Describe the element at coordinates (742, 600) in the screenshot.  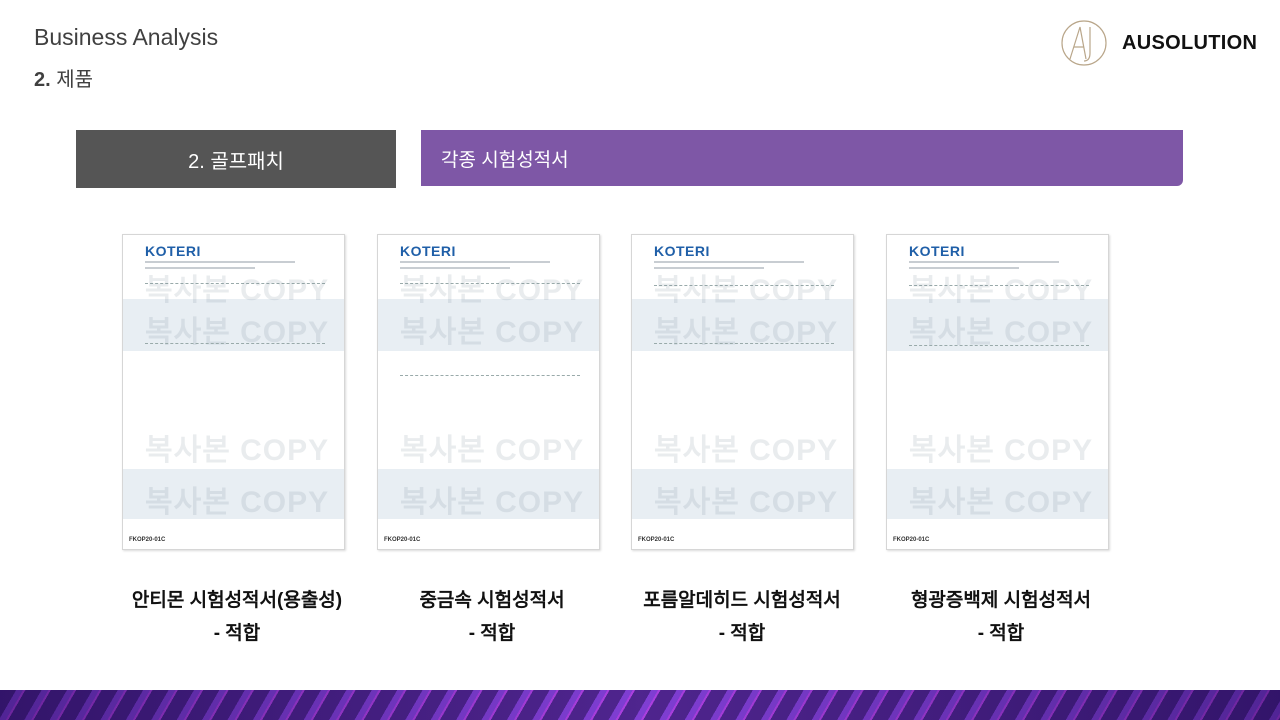
I see `caption-title: 포름알데히드 시험성적서` at that location.